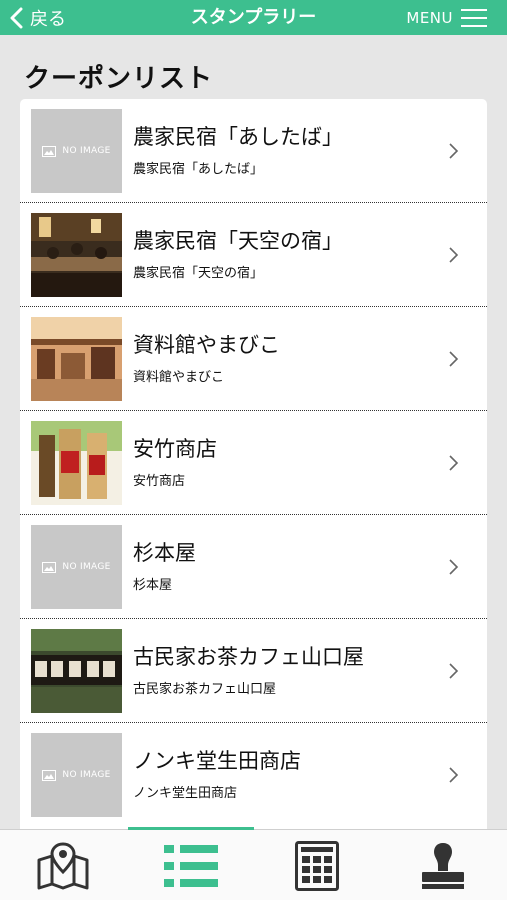 Image resolution: width=507 pixels, height=900 pixels. I want to click on coupon-subtitle: 古民家お茶カフェ山口屋, so click(205, 689).